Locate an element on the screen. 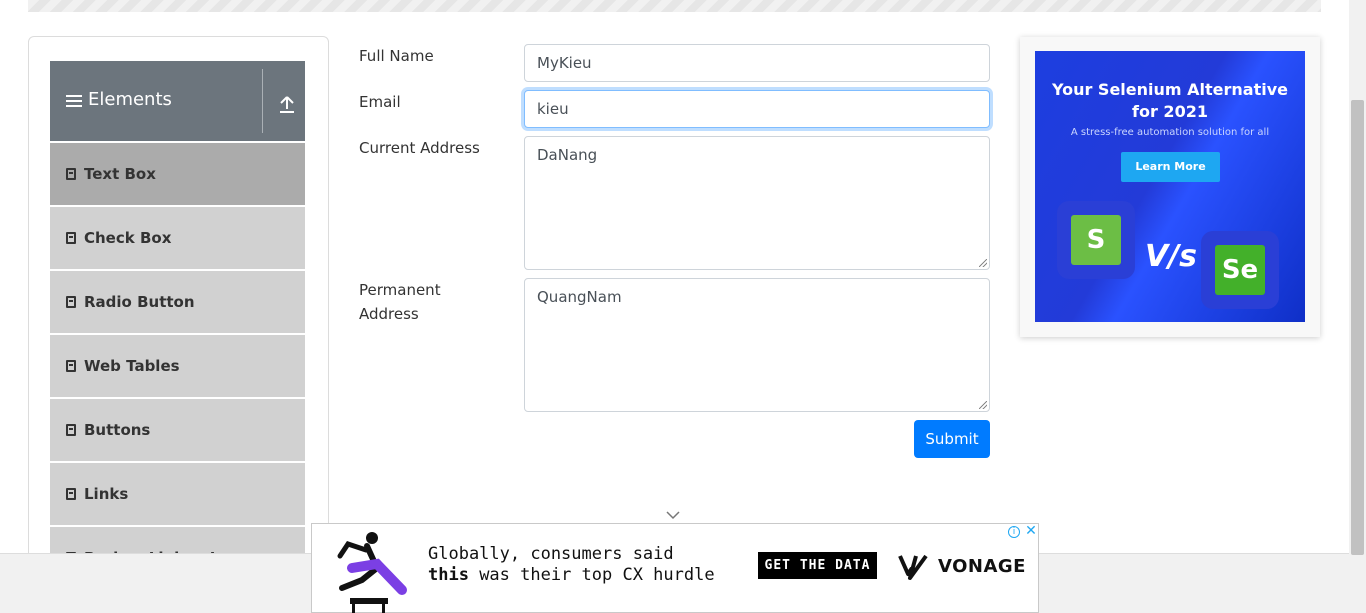 The width and height of the screenshot is (1366, 613). menu-item-web-tables: Web Tables is located at coordinates (177, 365).